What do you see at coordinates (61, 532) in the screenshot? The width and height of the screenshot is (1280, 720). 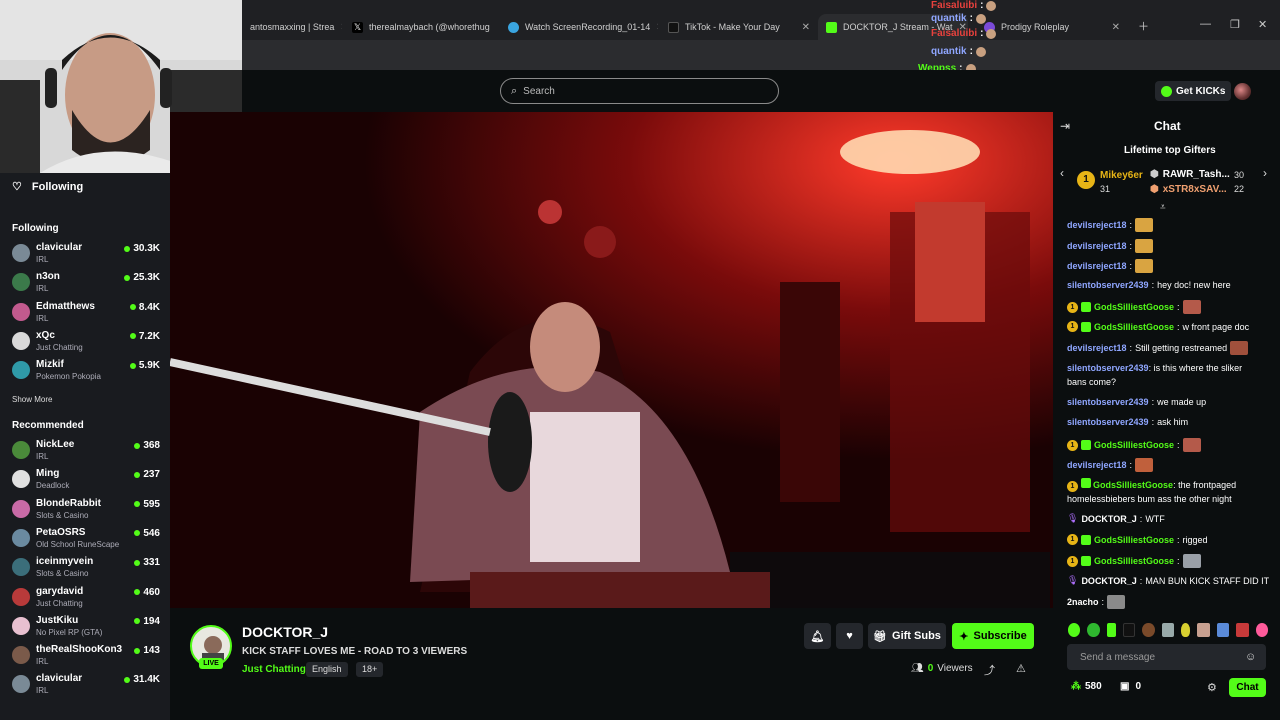 I see `sidebar-channel-name: PetaOSRS` at bounding box center [61, 532].